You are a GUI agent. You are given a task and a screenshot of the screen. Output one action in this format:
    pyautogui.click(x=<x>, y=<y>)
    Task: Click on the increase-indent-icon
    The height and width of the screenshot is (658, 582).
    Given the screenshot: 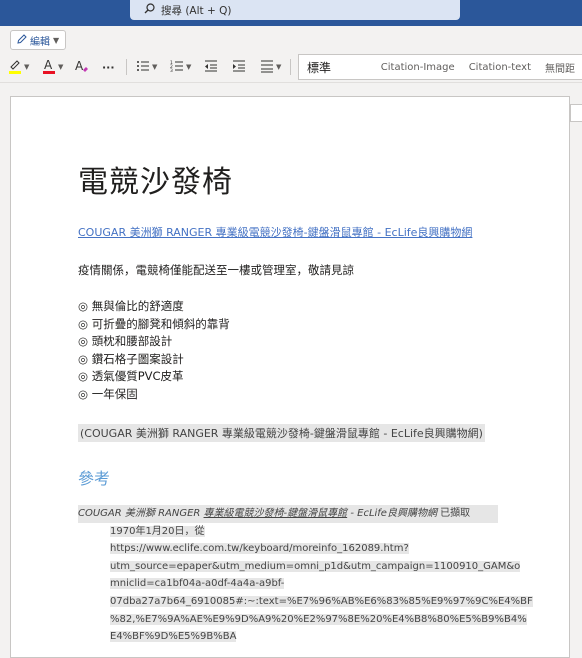 What is the action you would take?
    pyautogui.click(x=239, y=67)
    